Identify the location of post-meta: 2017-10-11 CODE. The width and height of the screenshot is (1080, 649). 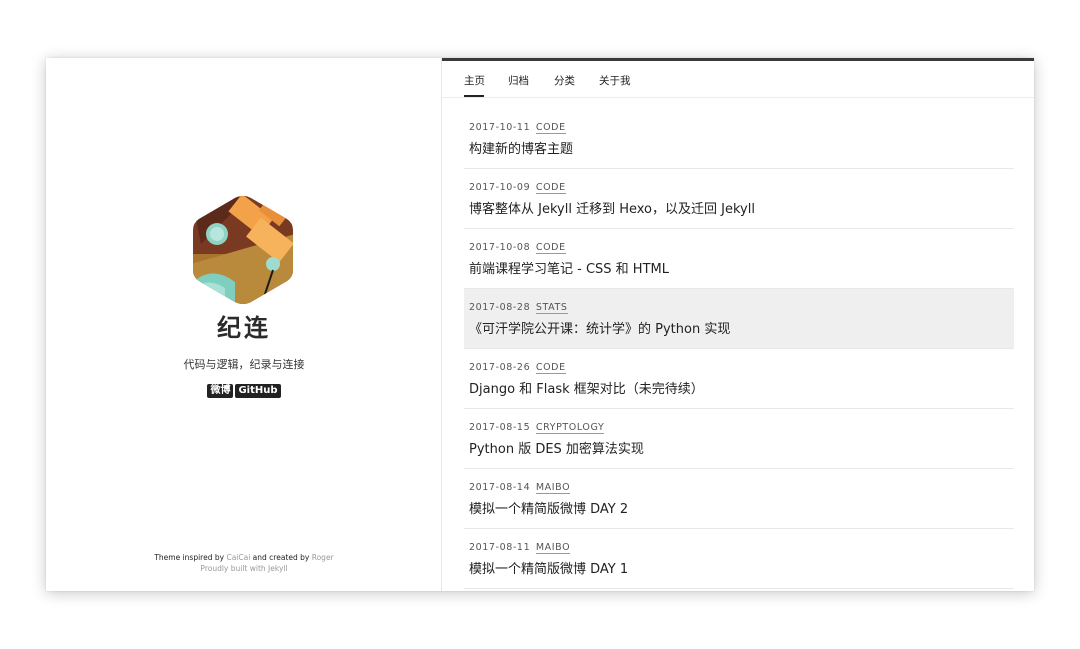
(517, 128).